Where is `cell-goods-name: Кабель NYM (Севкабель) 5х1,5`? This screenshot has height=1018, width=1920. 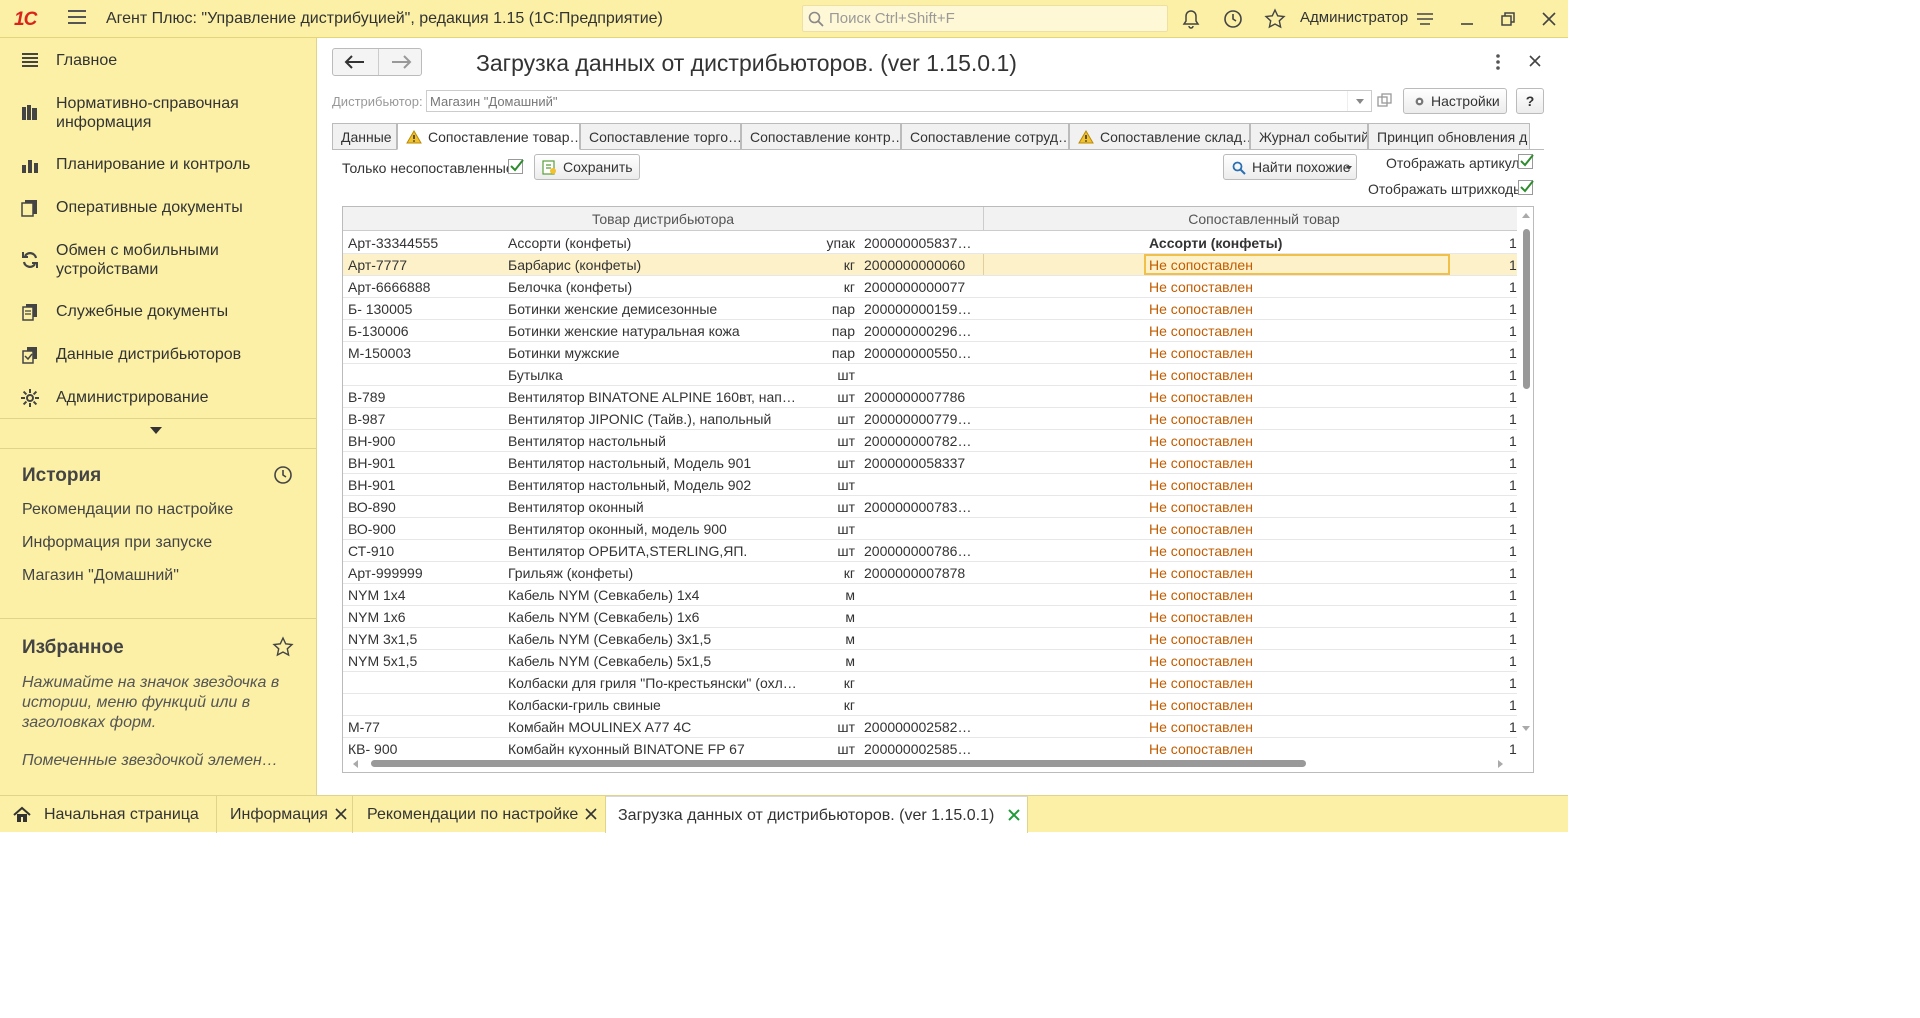
cell-goods-name: Кабель NYM (Севкабель) 5х1,5 is located at coordinates (654, 661).